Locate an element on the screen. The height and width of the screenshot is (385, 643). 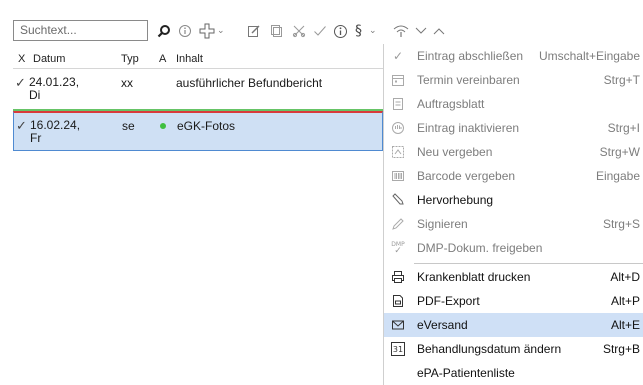
print-icon is located at coordinates (398, 277).